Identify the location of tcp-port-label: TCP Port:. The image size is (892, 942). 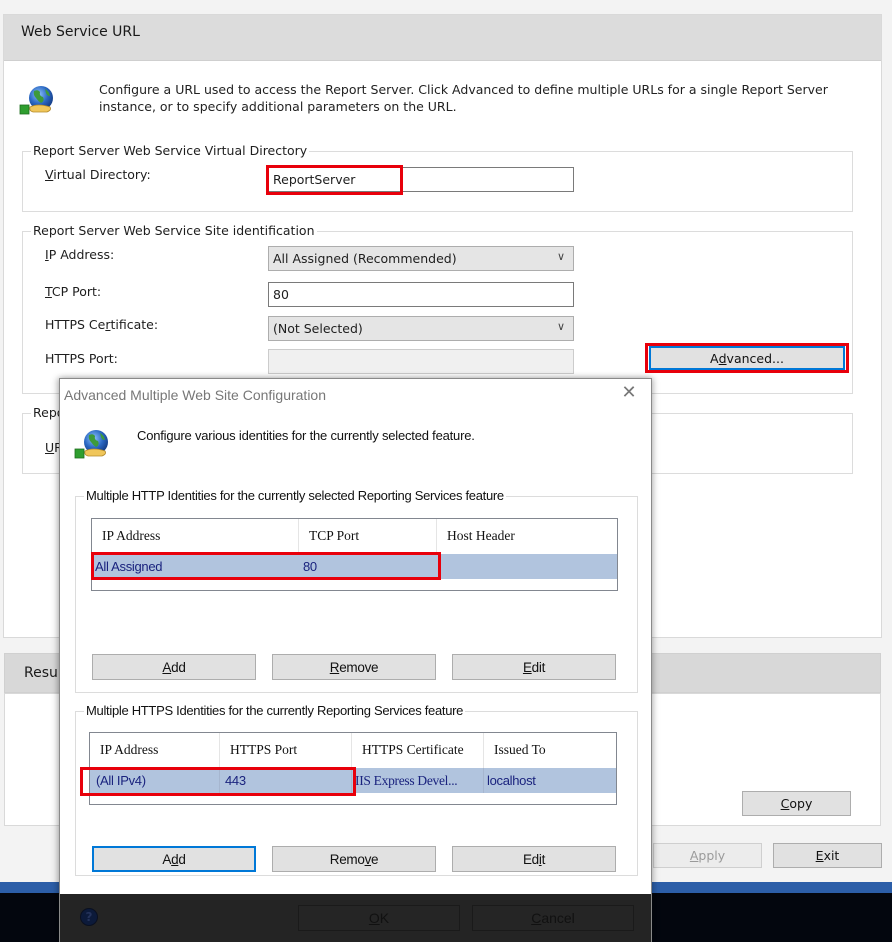
(73, 291).